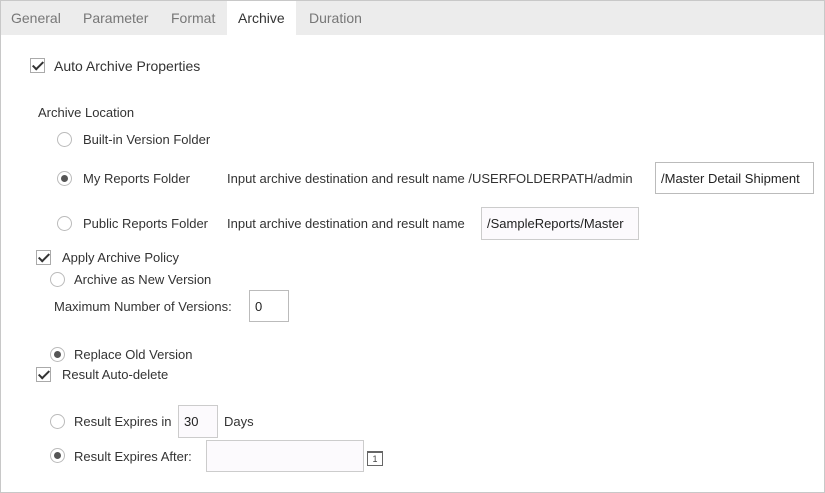 The image size is (825, 493). I want to click on builtin-folder-label: Built-in Version Folder, so click(147, 139).